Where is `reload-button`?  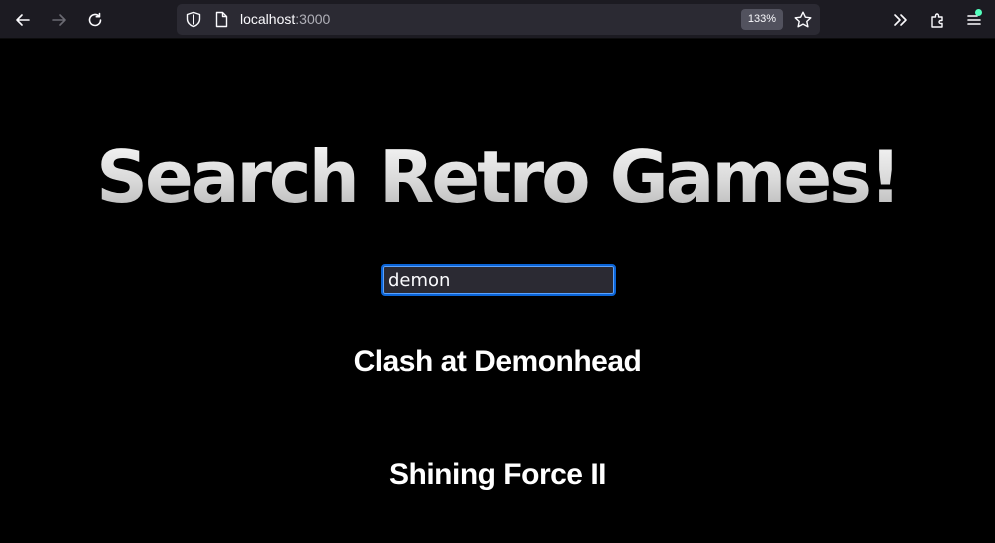
reload-button is located at coordinates (95, 20).